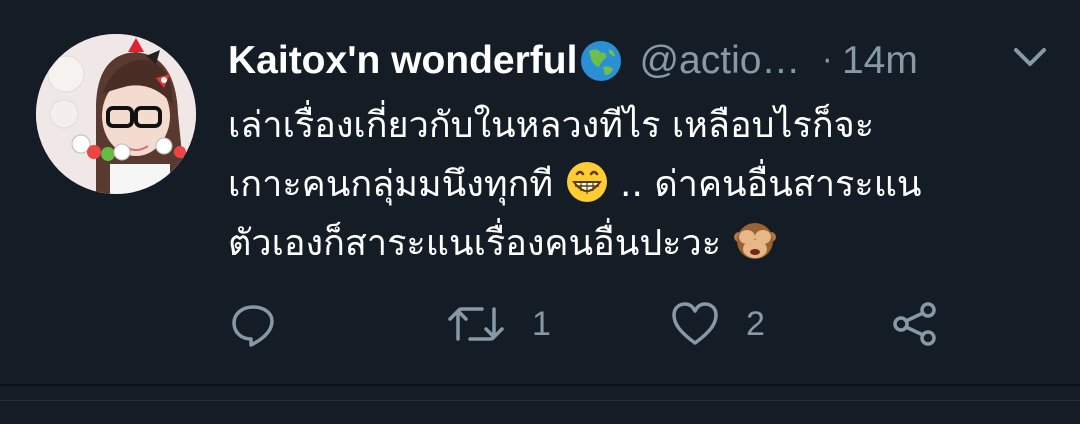 The image size is (1080, 424). Describe the element at coordinates (476, 324) in the screenshot. I see `retweet-icon` at that location.